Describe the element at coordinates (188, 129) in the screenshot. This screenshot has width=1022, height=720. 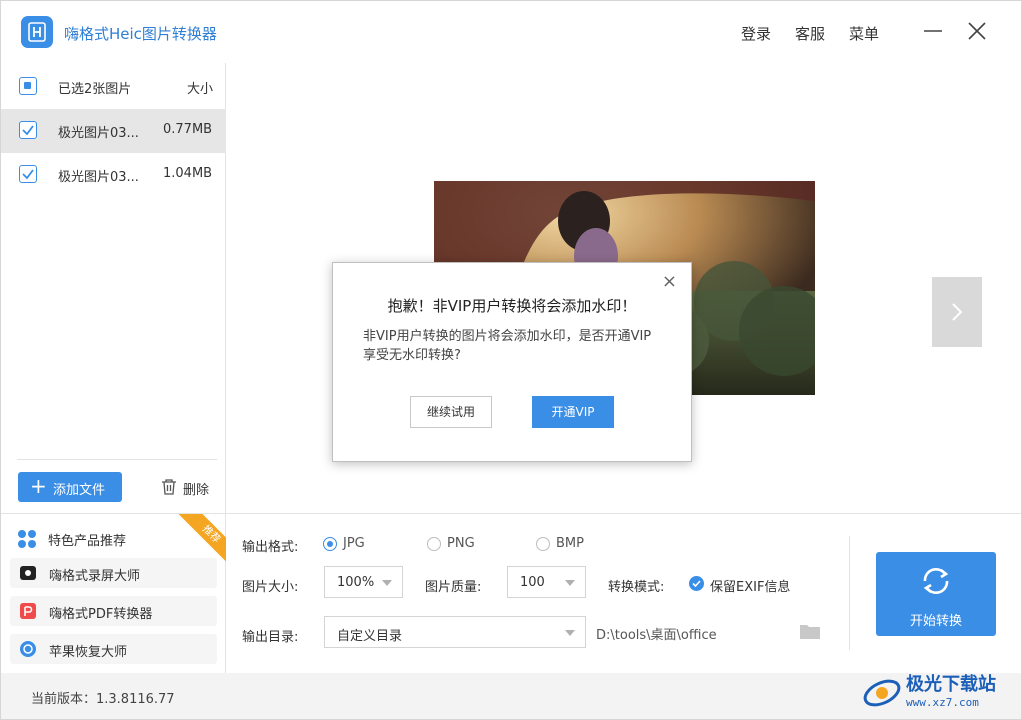
I see `file-size: 0.77MB` at that location.